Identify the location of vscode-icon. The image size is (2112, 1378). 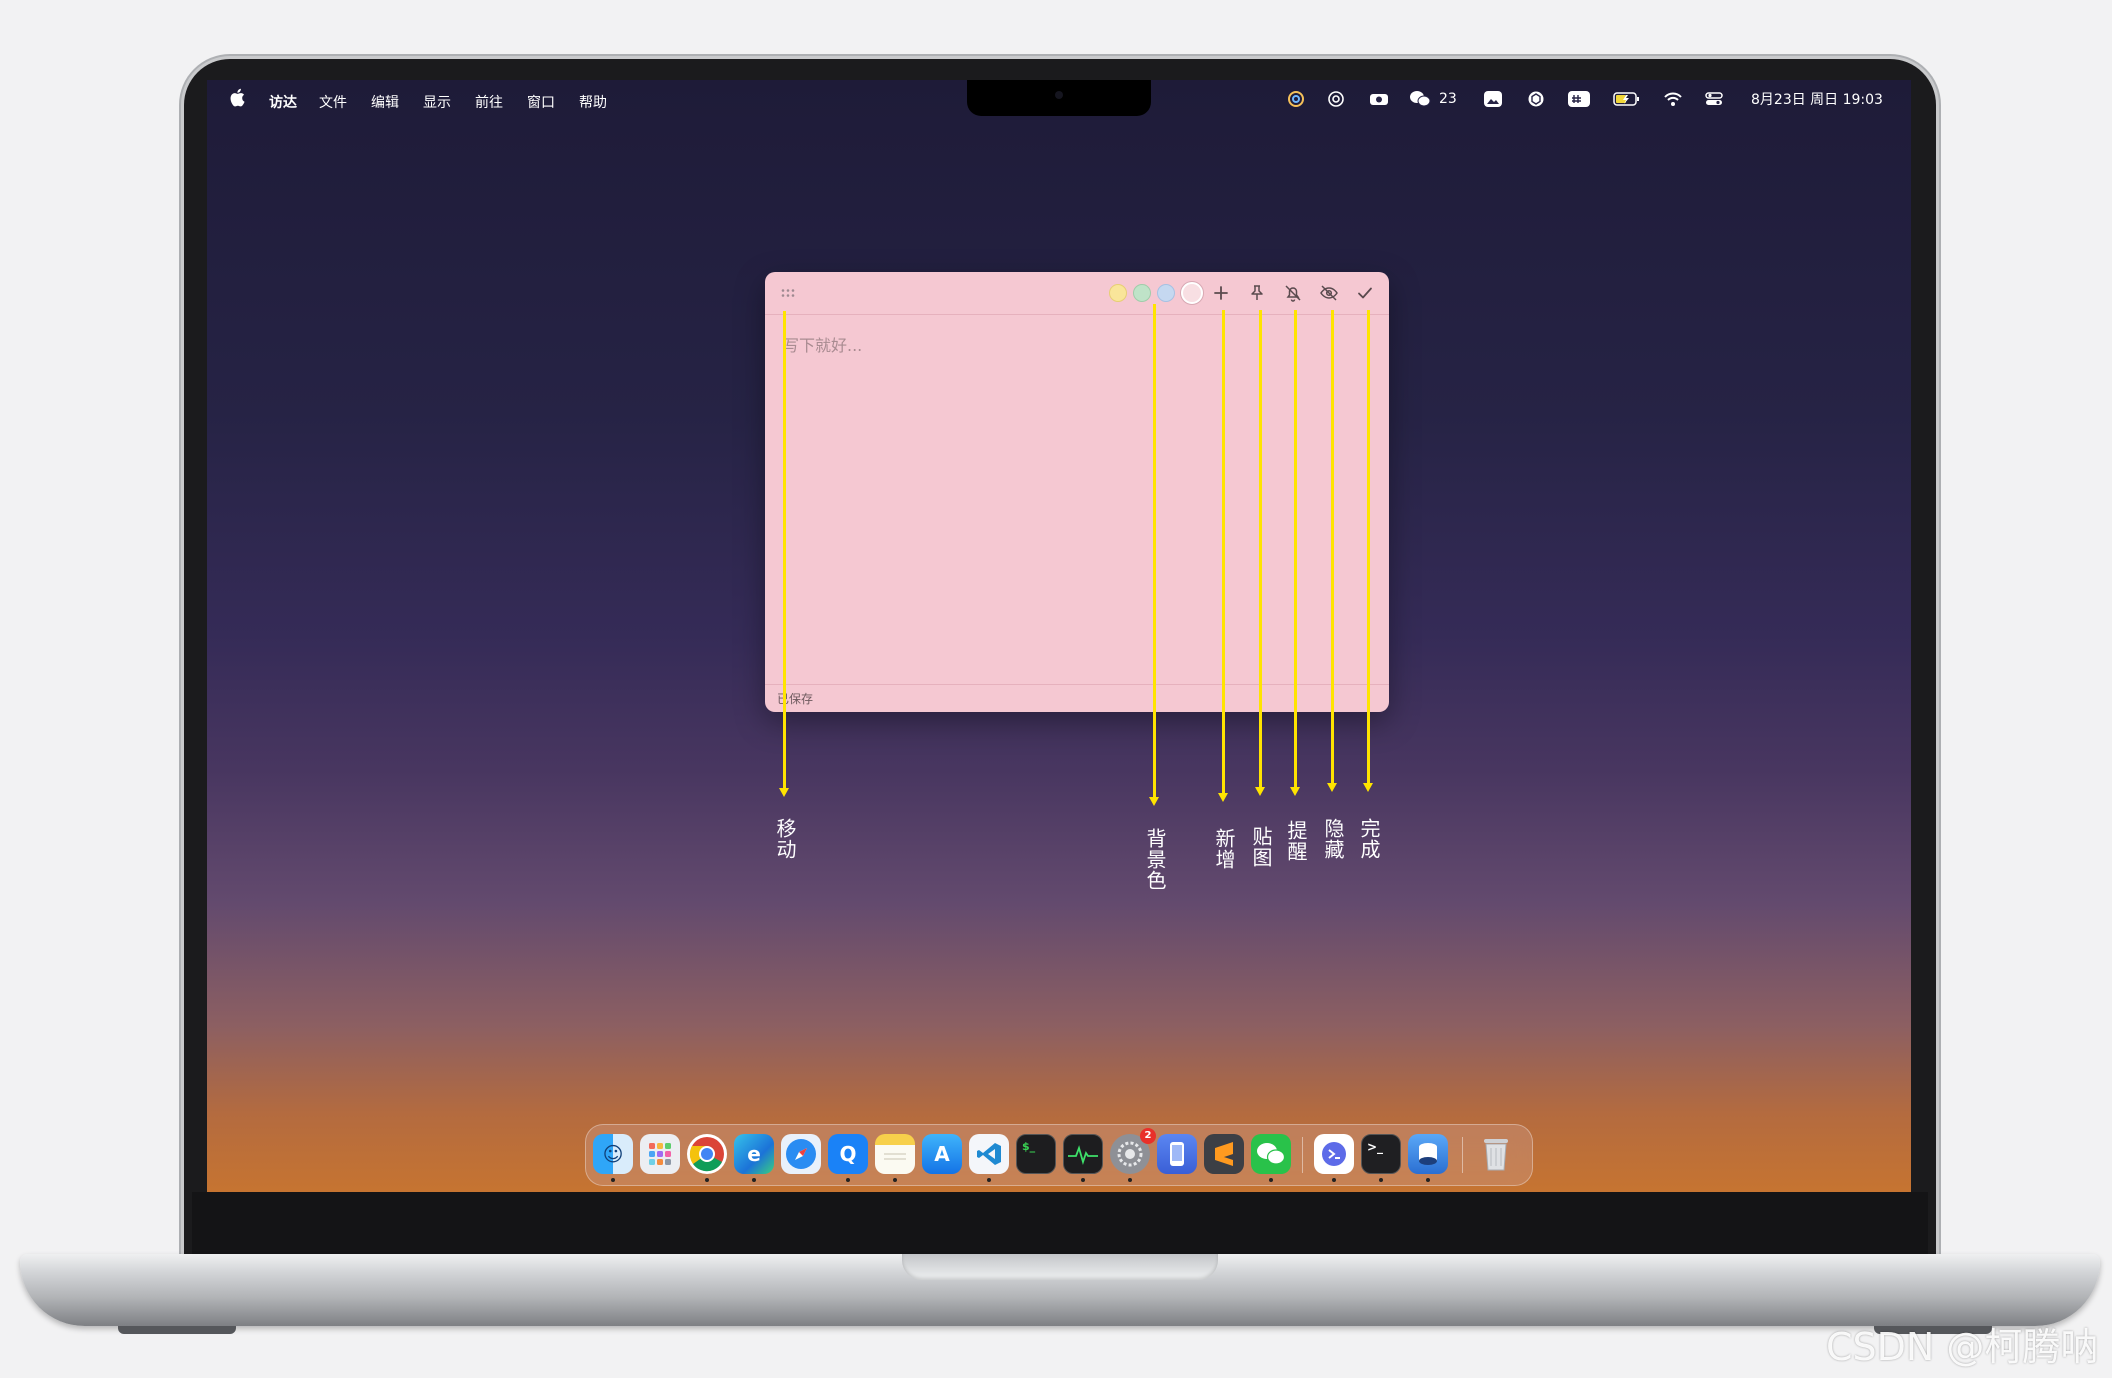
(989, 1154).